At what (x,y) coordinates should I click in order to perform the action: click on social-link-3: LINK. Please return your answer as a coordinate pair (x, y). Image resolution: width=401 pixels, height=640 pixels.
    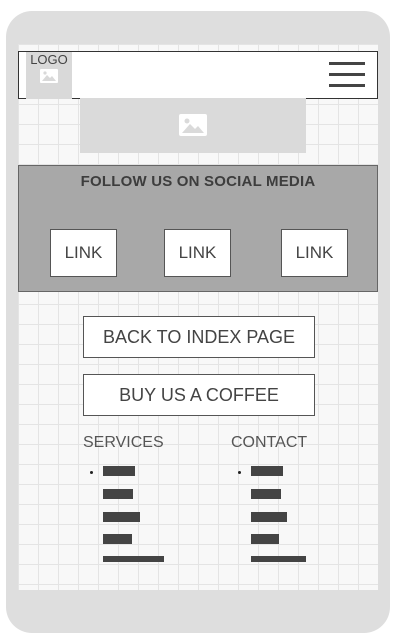
    Looking at the image, I should click on (314, 253).